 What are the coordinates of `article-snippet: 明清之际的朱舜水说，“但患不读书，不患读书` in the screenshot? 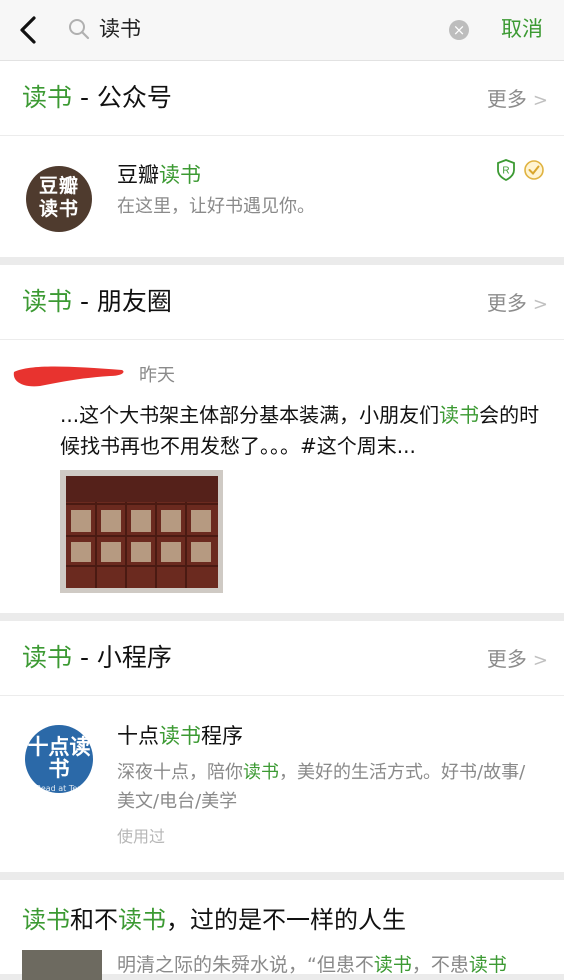 It's located at (312, 965).